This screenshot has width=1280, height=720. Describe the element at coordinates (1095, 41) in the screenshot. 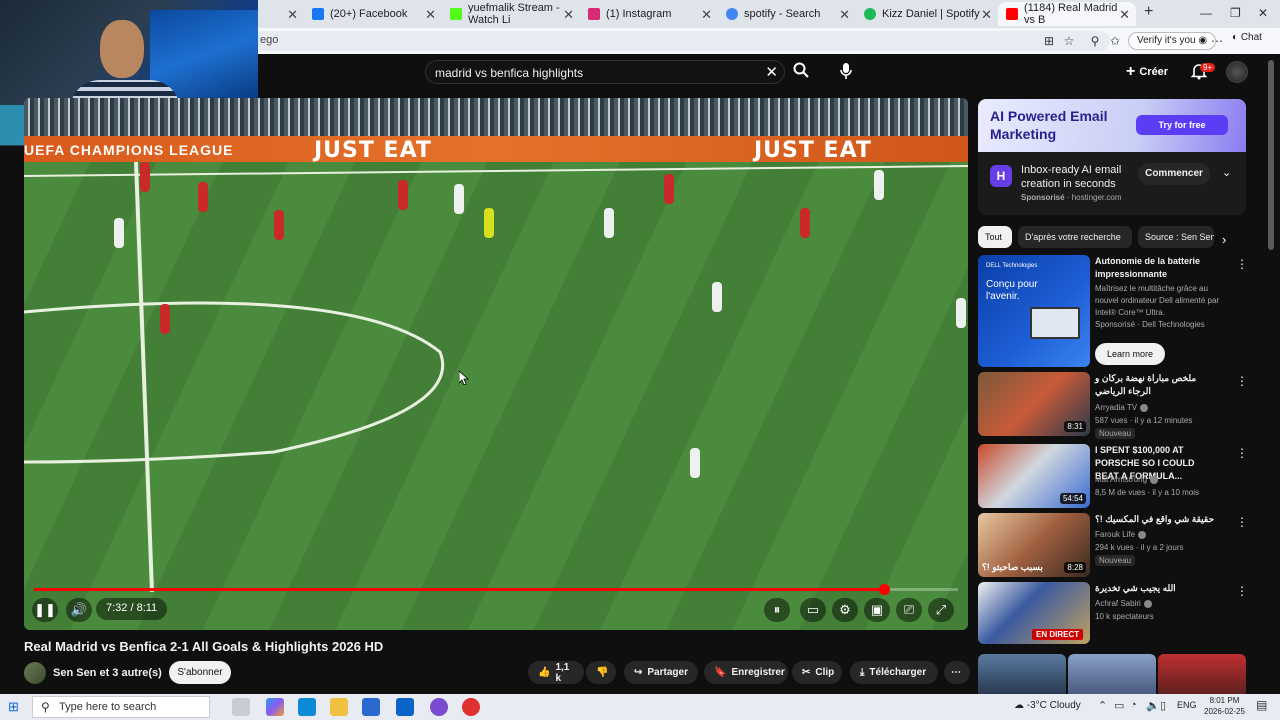

I see `extensions-icon: ⚲` at that location.